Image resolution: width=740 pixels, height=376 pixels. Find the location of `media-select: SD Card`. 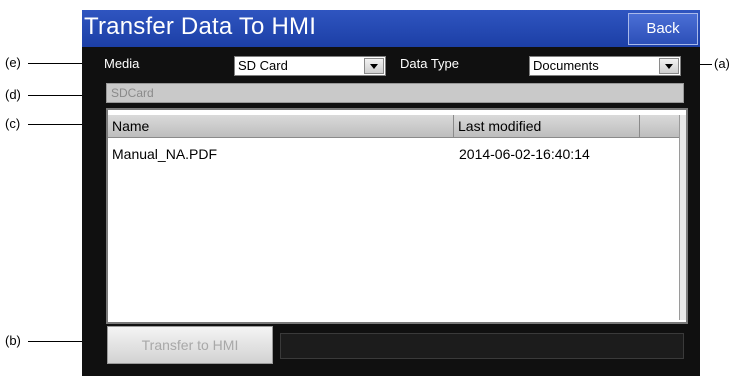

media-select: SD Card is located at coordinates (310, 66).